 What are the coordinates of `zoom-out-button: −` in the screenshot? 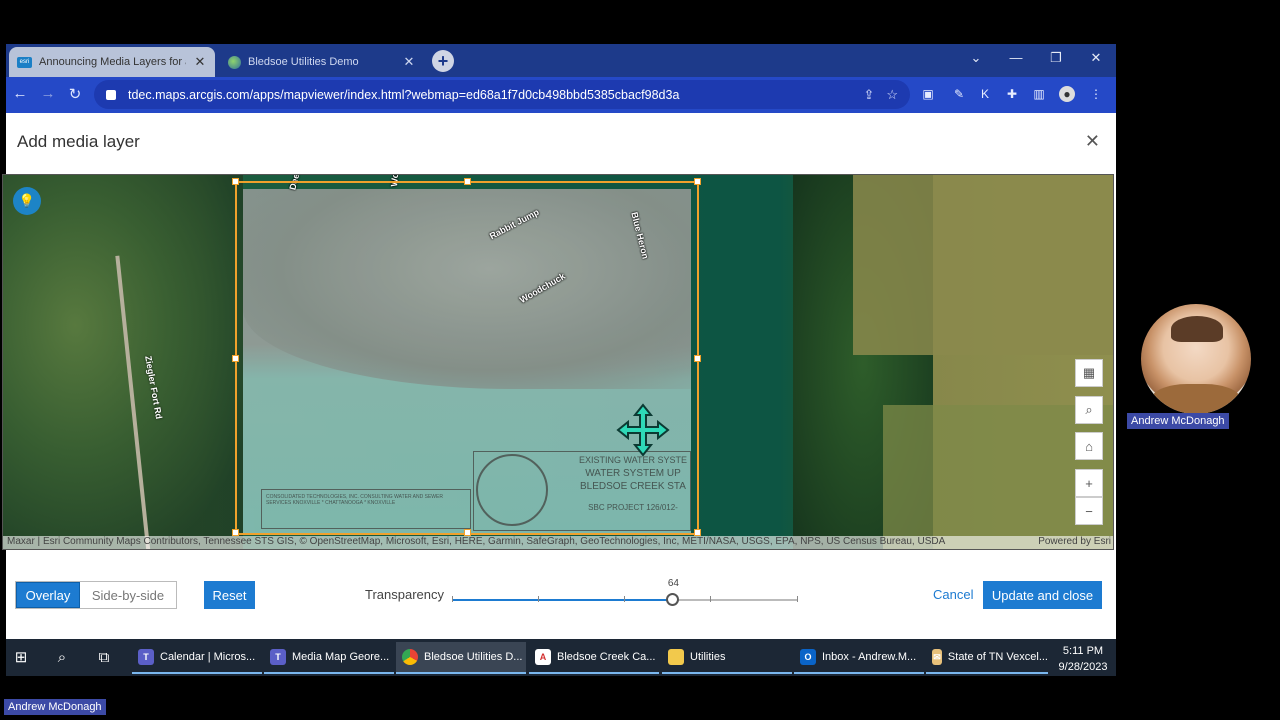 It's located at (1089, 511).